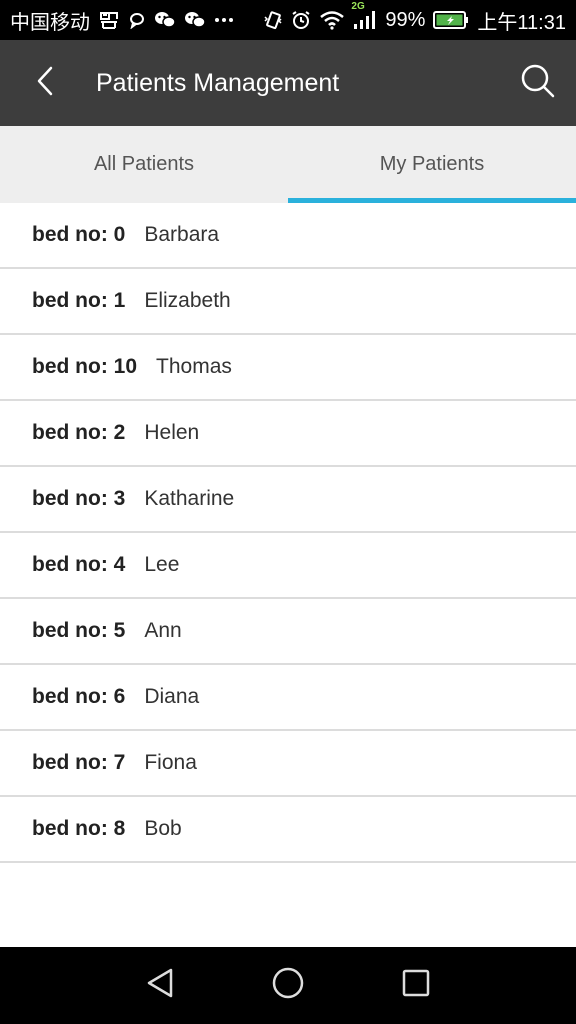  Describe the element at coordinates (521, 22) in the screenshot. I see `clock: 上午11:31` at that location.